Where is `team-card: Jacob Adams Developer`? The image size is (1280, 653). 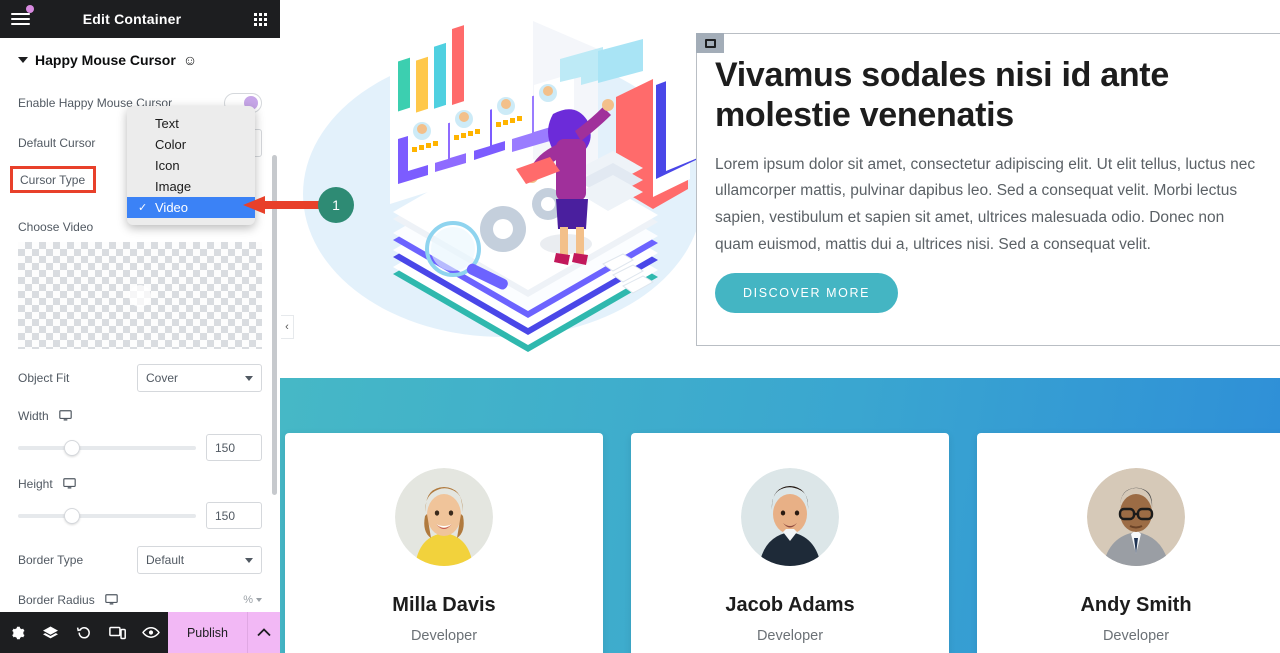 team-card: Jacob Adams Developer is located at coordinates (790, 543).